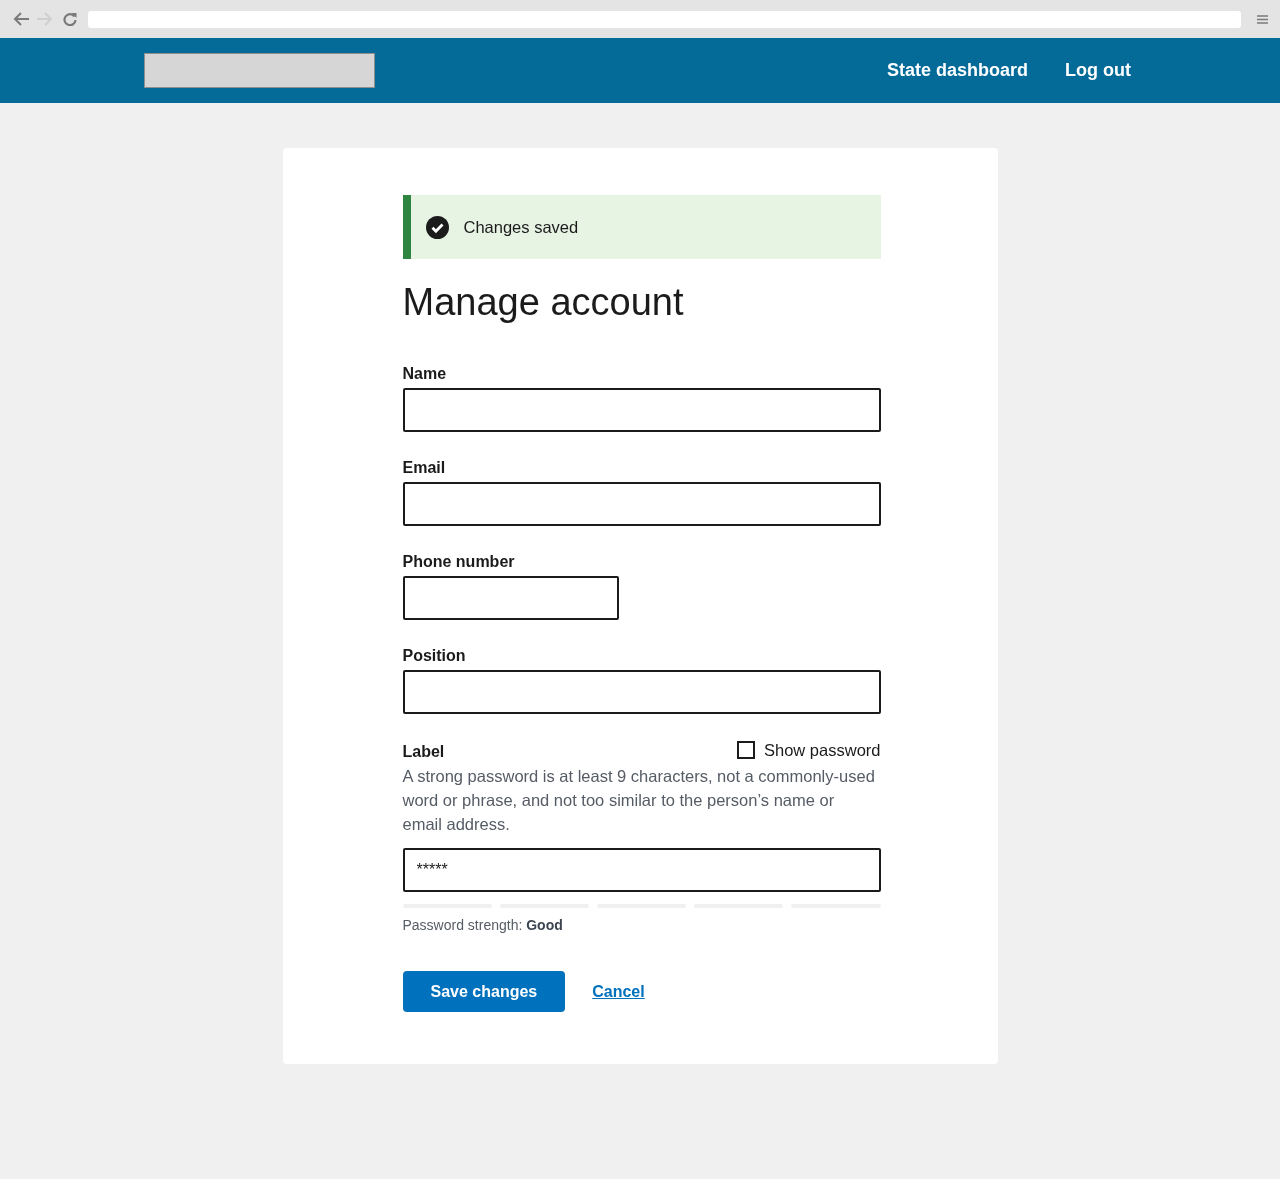  I want to click on password-field: *****, so click(641, 870).